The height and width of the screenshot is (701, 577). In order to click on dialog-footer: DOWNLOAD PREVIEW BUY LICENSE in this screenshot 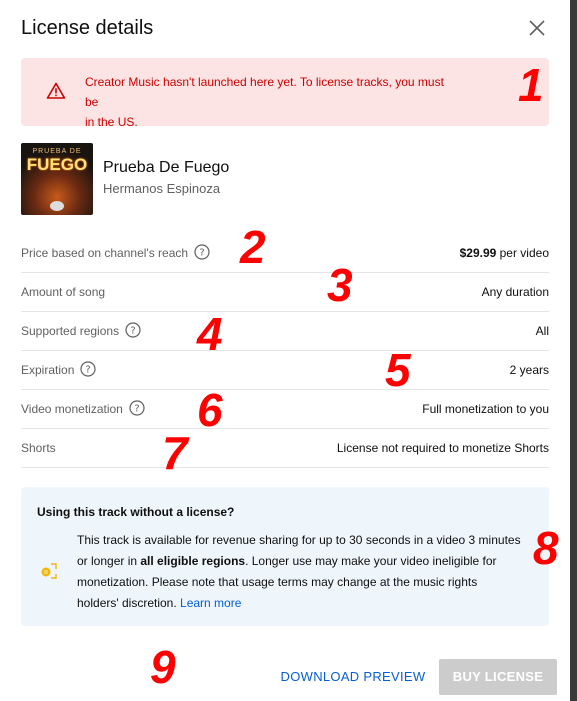, I will do `click(285, 677)`.